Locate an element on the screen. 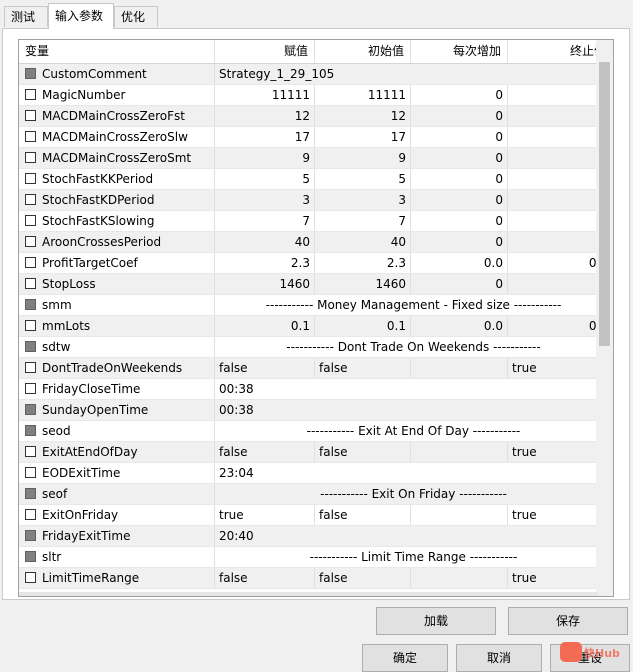  col-header-step: 每次增加 is located at coordinates (459, 51).